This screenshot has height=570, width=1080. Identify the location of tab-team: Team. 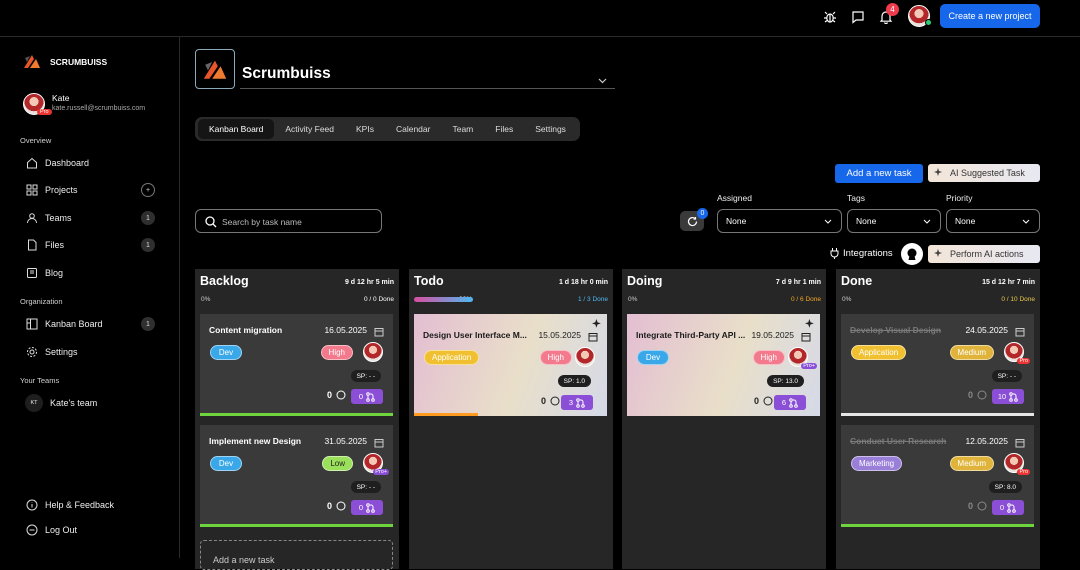
(462, 129).